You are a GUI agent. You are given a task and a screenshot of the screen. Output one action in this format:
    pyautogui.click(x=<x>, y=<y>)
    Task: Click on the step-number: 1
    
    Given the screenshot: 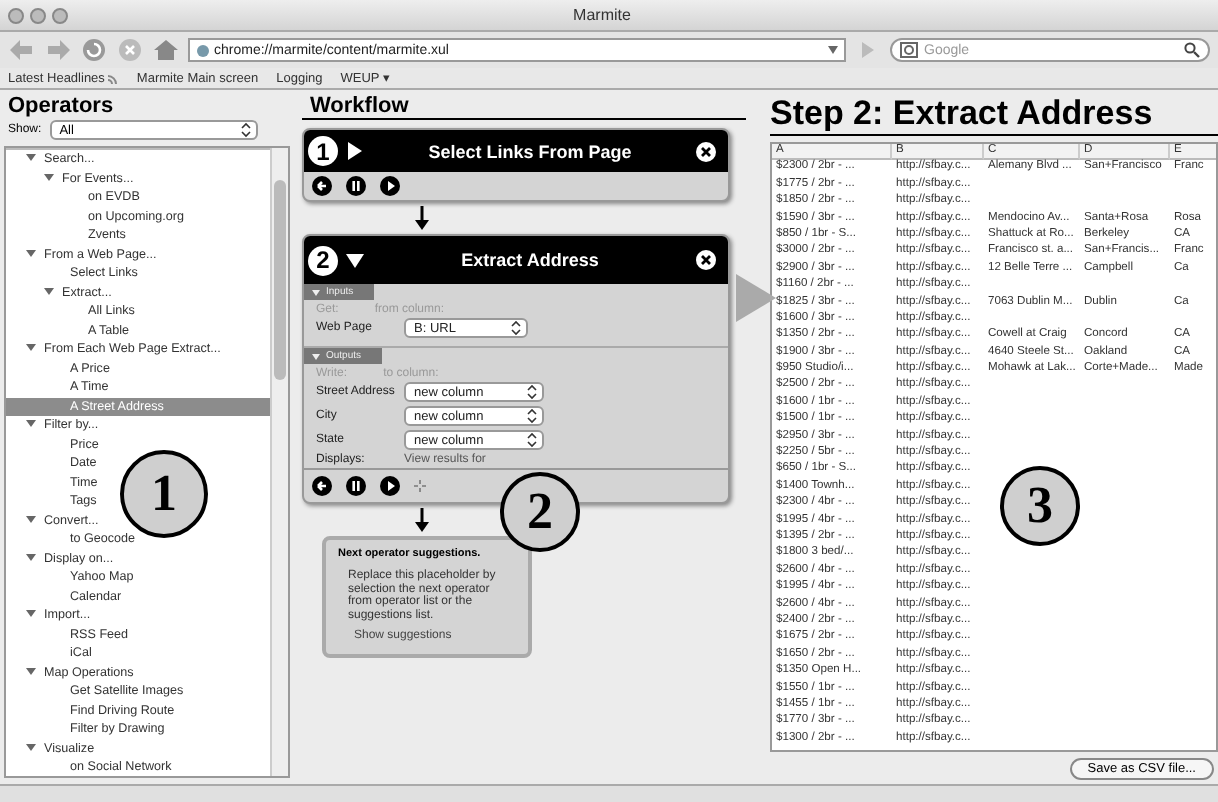 What is the action you would take?
    pyautogui.click(x=323, y=151)
    